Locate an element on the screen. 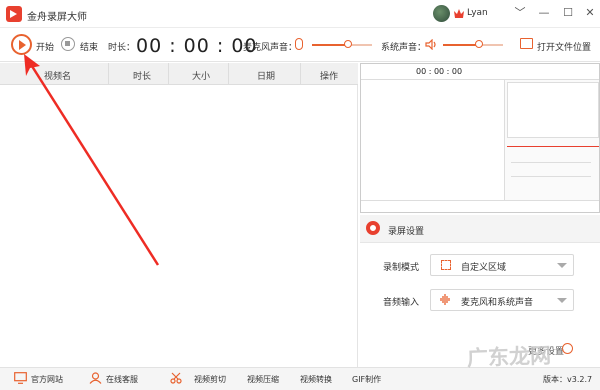 Image resolution: width=600 pixels, height=390 pixels. record-mode-value: 自定义区域 is located at coordinates (484, 268).